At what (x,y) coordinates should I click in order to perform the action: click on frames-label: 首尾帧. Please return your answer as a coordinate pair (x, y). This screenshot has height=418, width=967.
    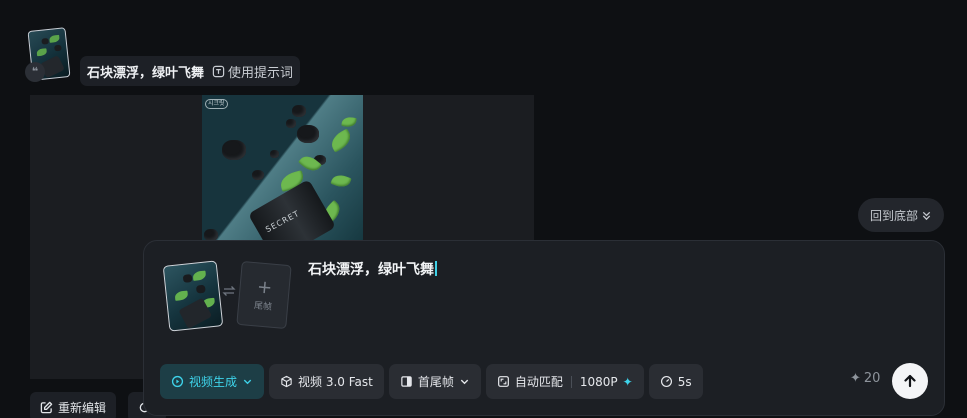
    Looking at the image, I should click on (435, 382).